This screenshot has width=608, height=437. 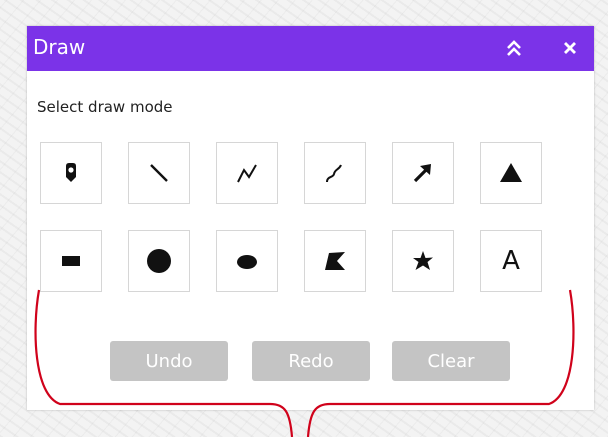 I want to click on ellipse-icon, so click(x=247, y=262).